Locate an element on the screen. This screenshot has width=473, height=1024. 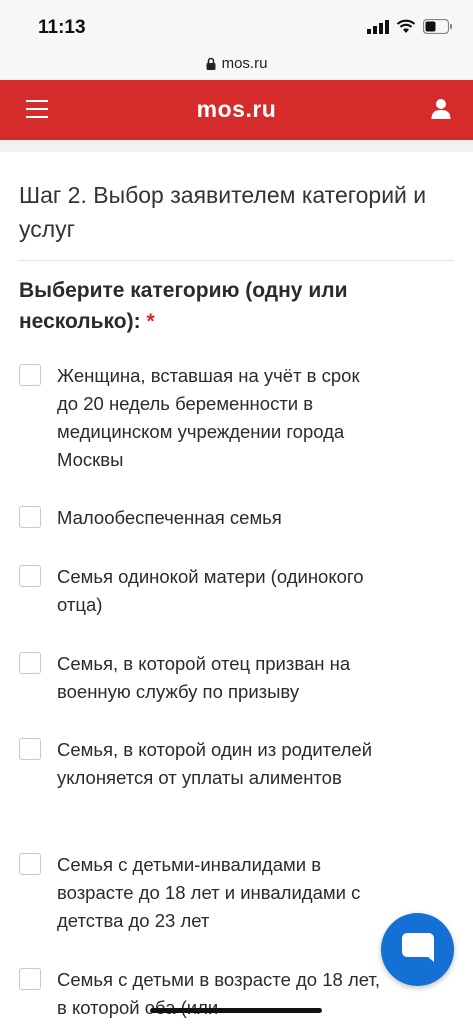
option-low-income-family: Малообеспеченная семья is located at coordinates (209, 518).